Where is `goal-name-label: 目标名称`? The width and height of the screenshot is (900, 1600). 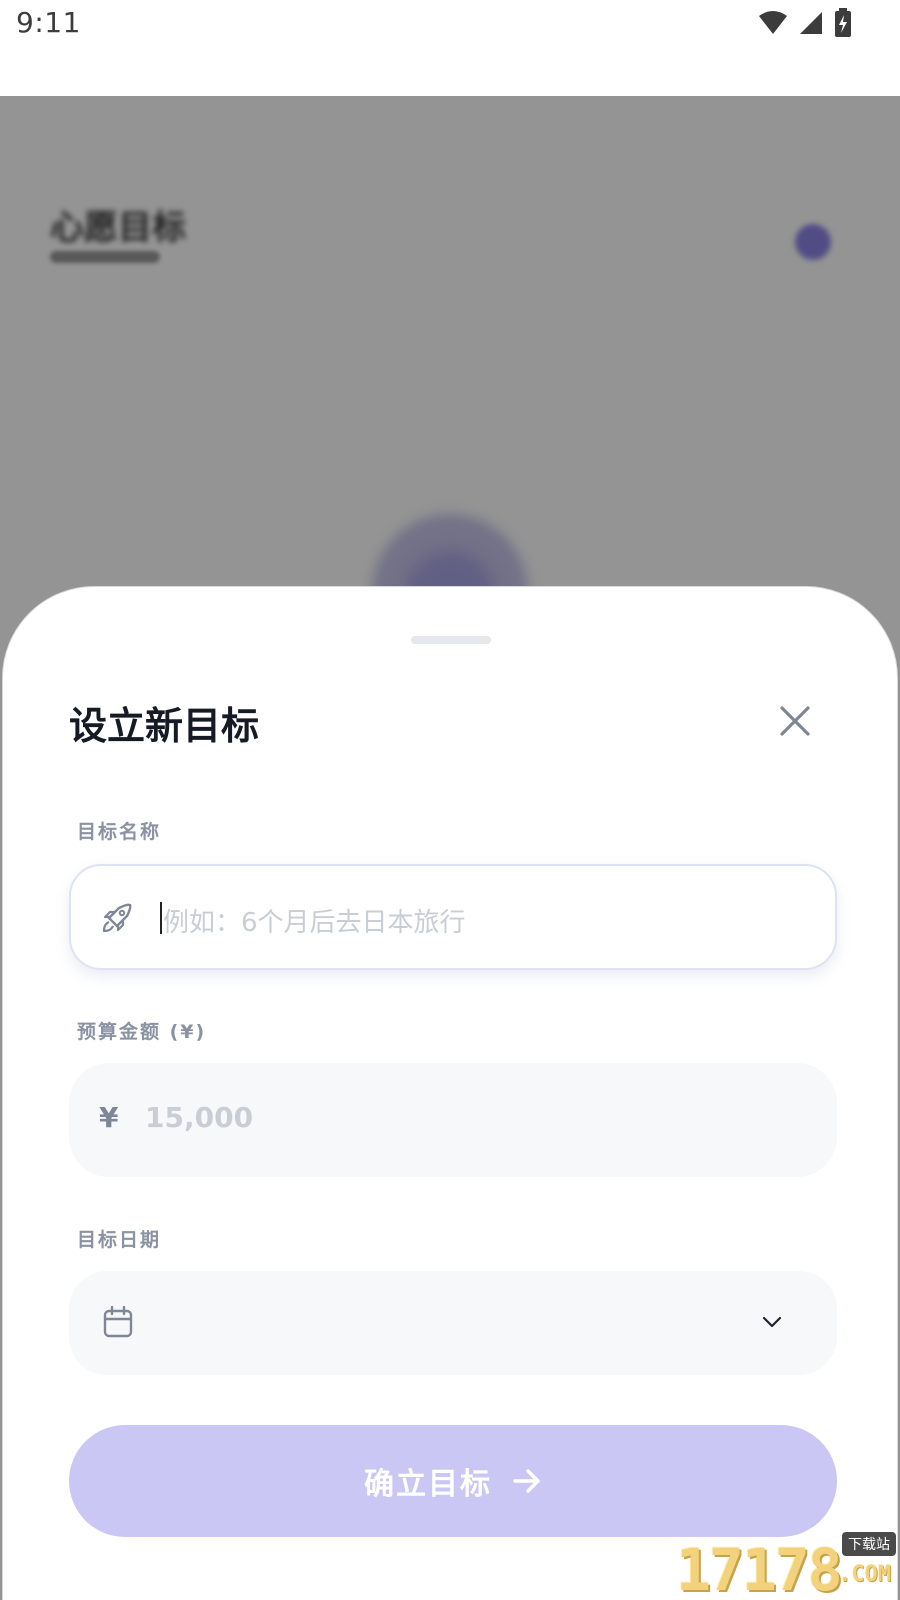
goal-name-label: 目标名称 is located at coordinates (119, 832).